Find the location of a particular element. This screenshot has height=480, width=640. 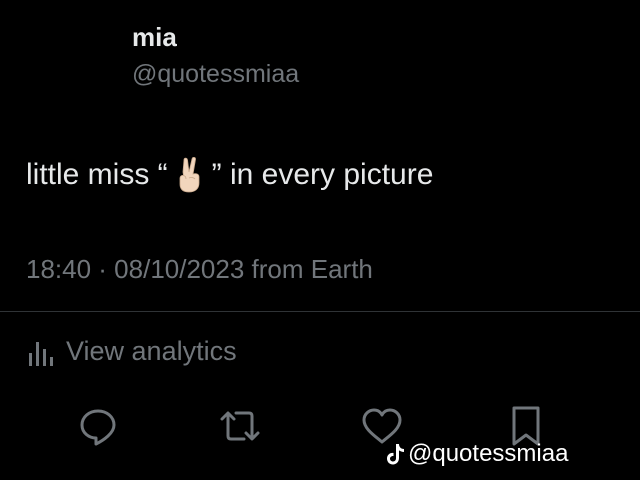

victory-hand-emoji-icon is located at coordinates (190, 175).